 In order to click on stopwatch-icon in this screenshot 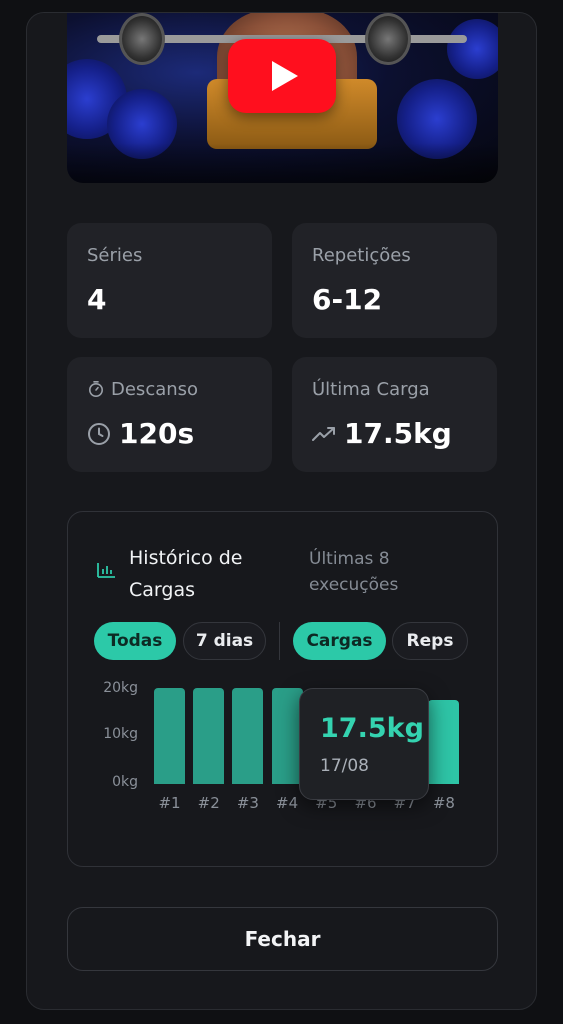, I will do `click(96, 389)`.